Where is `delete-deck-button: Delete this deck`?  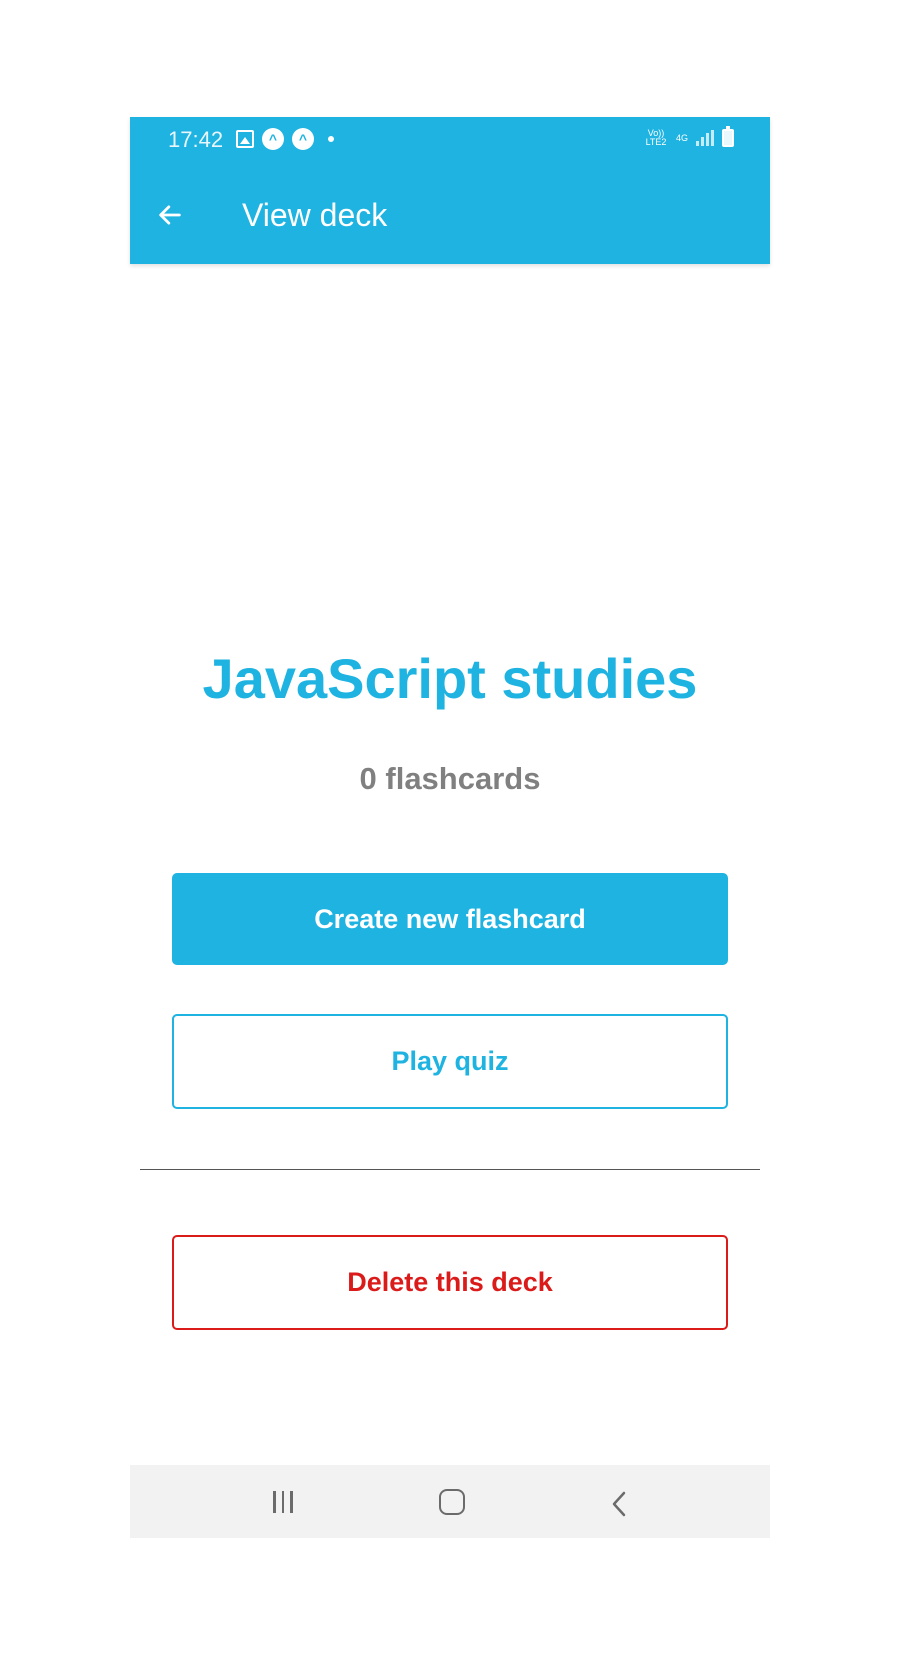
delete-deck-button: Delete this deck is located at coordinates (450, 1282).